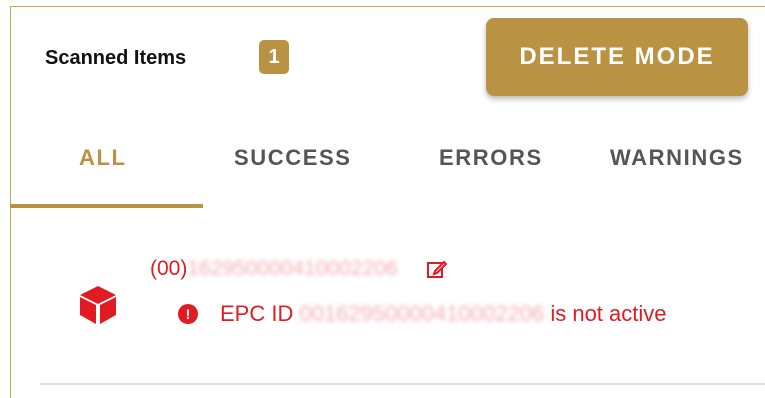  Describe the element at coordinates (437, 269) in the screenshot. I see `edit-icon` at that location.